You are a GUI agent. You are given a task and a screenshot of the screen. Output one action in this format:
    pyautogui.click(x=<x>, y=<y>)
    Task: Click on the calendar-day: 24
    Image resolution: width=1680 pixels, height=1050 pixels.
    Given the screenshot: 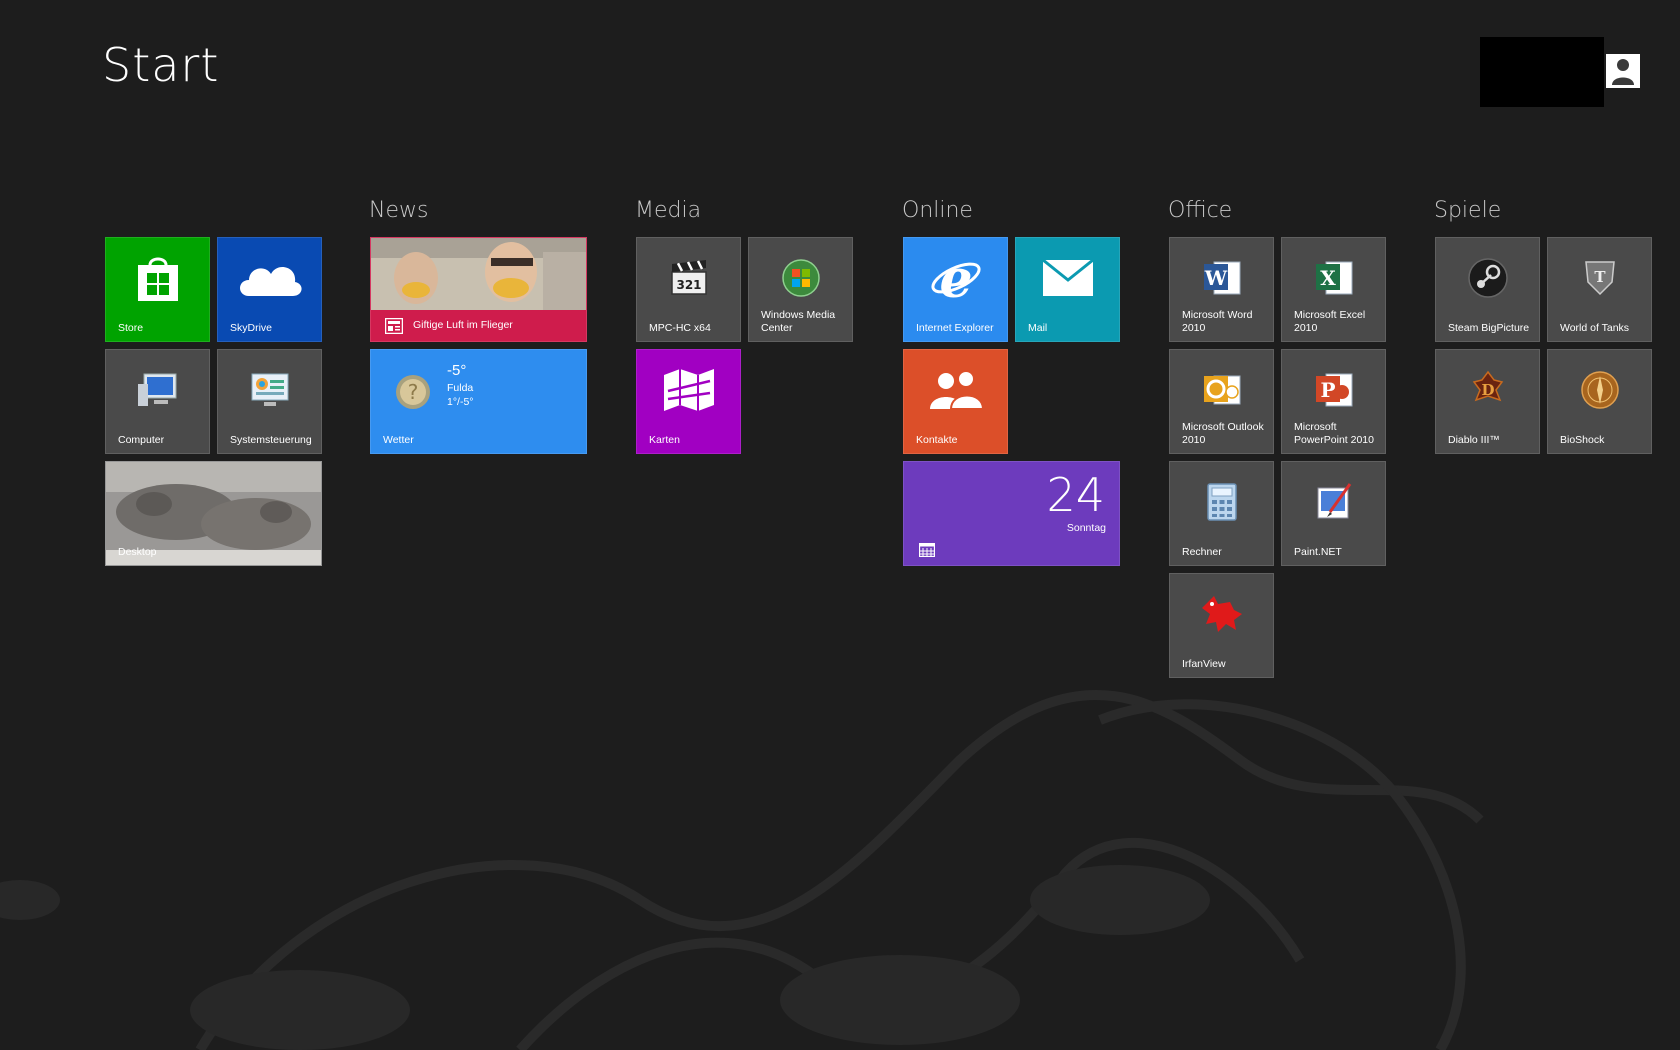 What is the action you would take?
    pyautogui.click(x=1075, y=495)
    